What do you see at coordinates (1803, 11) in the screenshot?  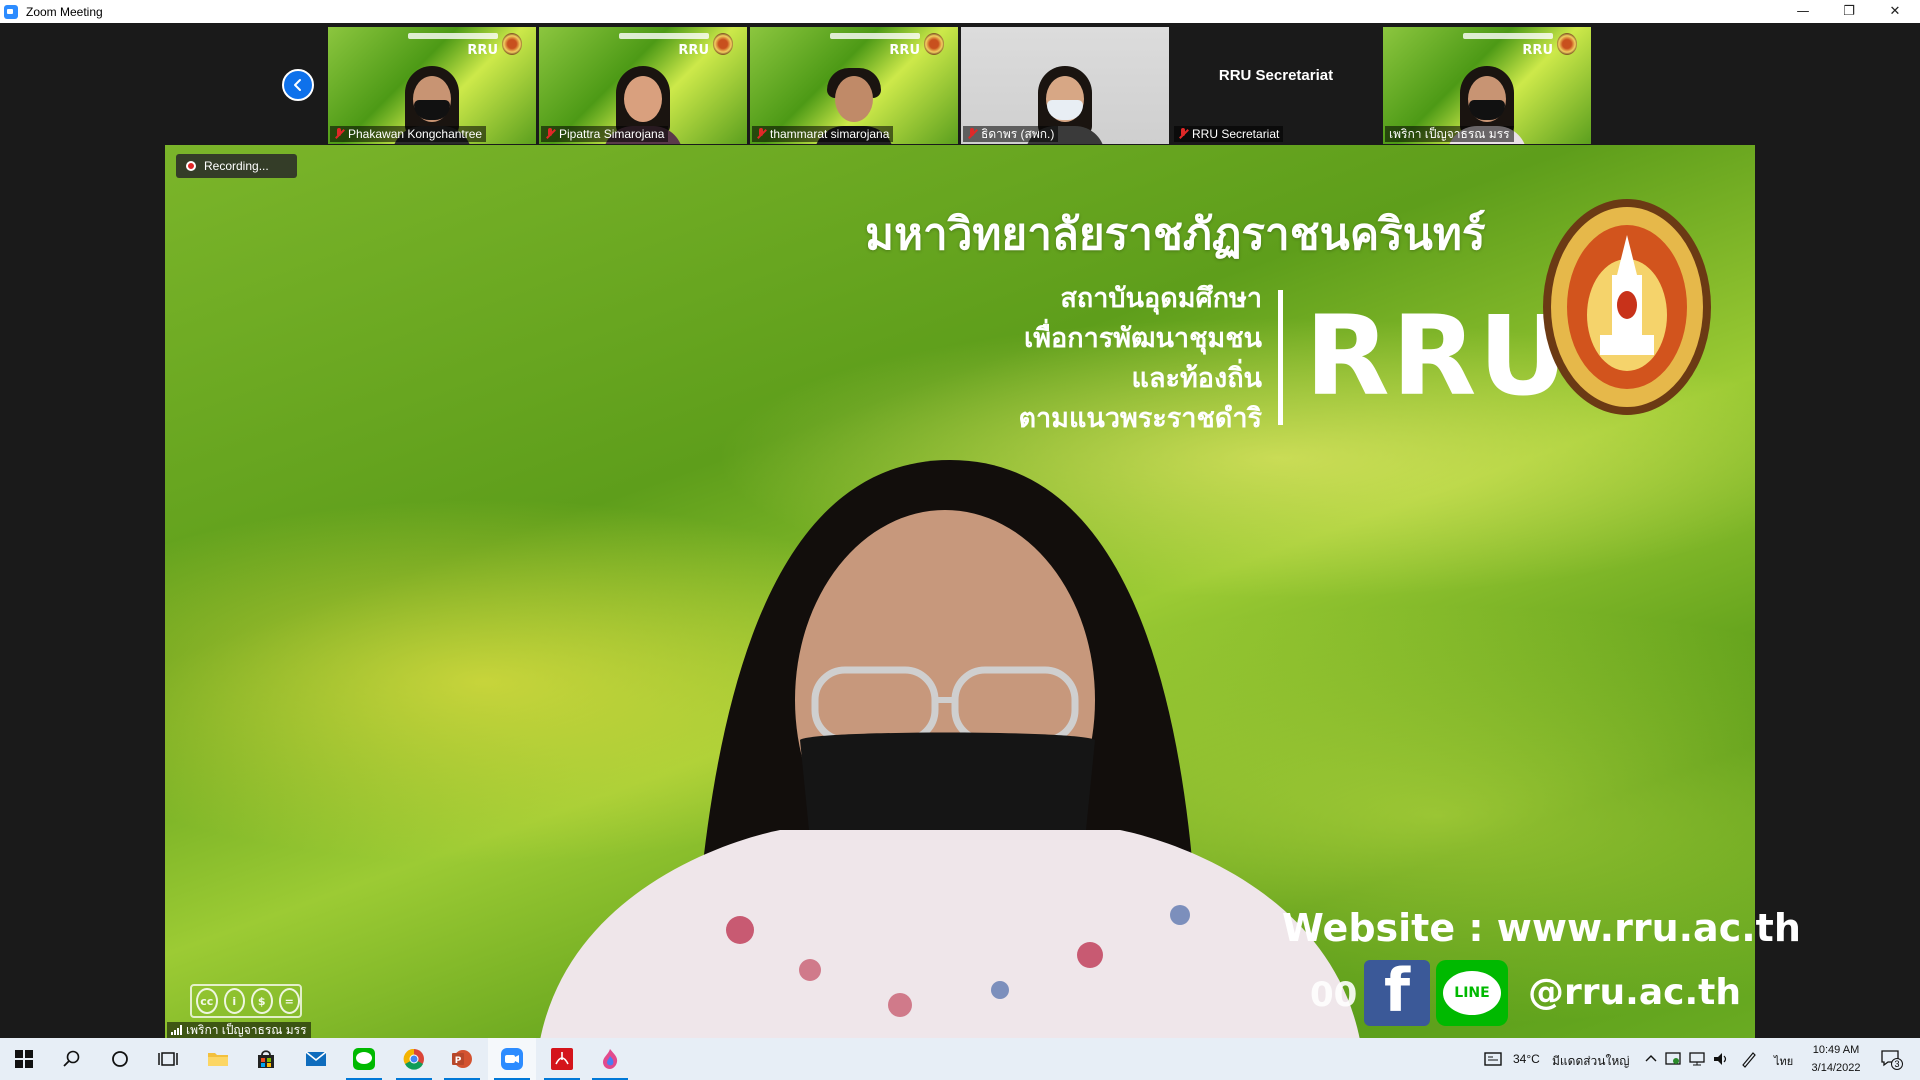 I see `minimize-button: —` at bounding box center [1803, 11].